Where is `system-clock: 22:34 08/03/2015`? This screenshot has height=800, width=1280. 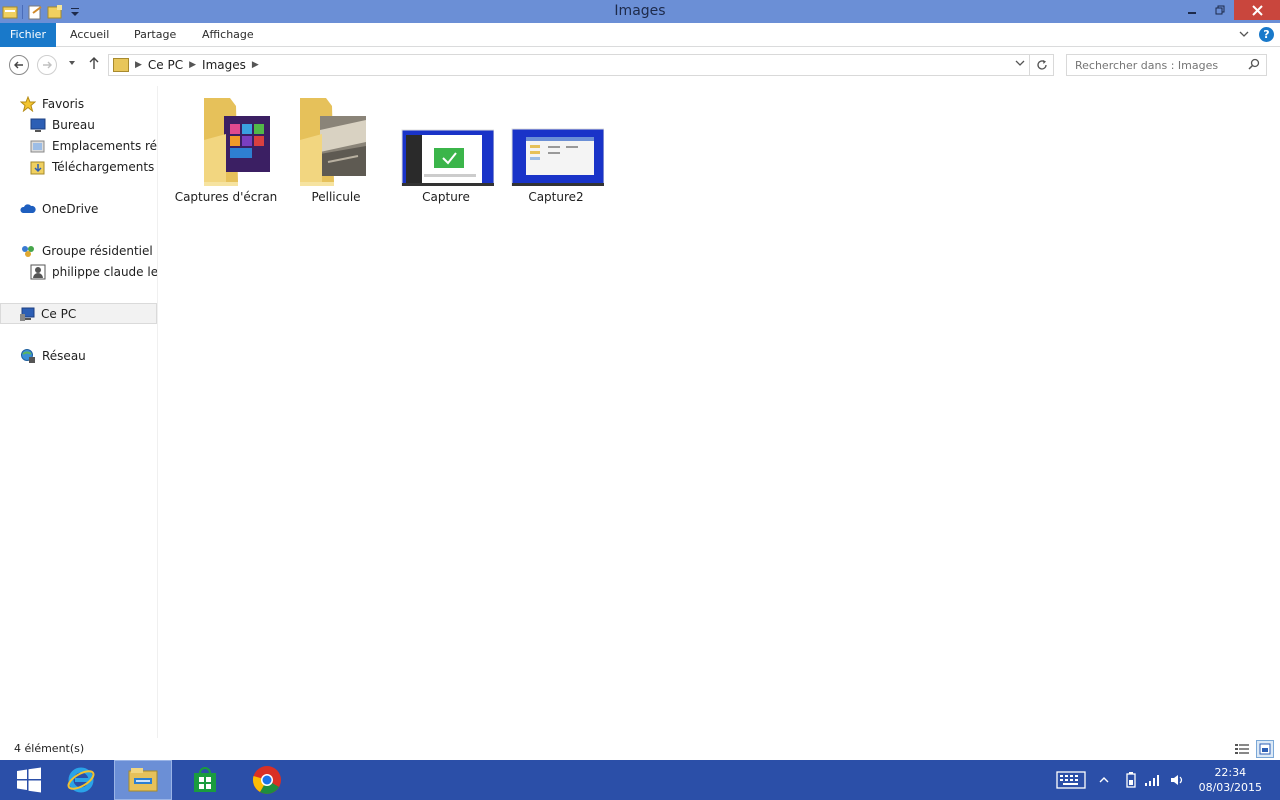
system-clock: 22:34 08/03/2015 is located at coordinates (1230, 780).